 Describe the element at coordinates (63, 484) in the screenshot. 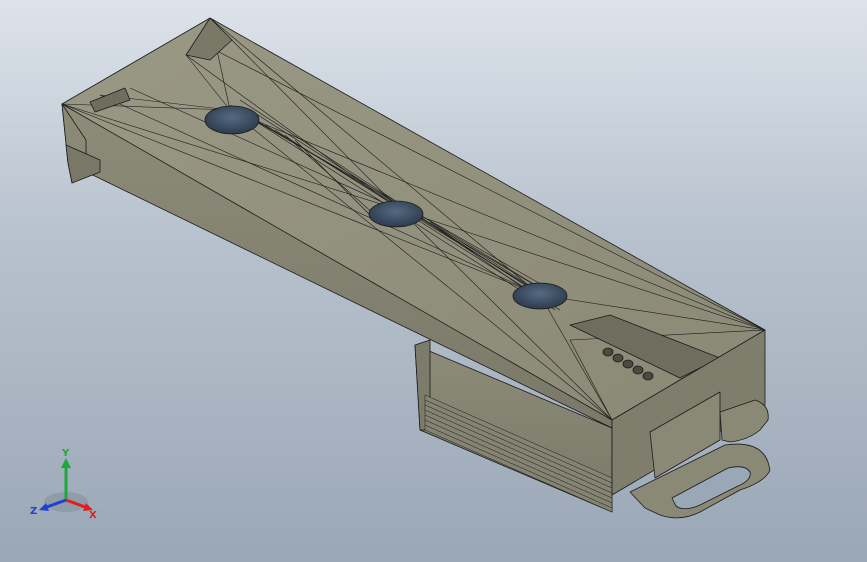

I see `coordinate-triad: Y X Z` at that location.